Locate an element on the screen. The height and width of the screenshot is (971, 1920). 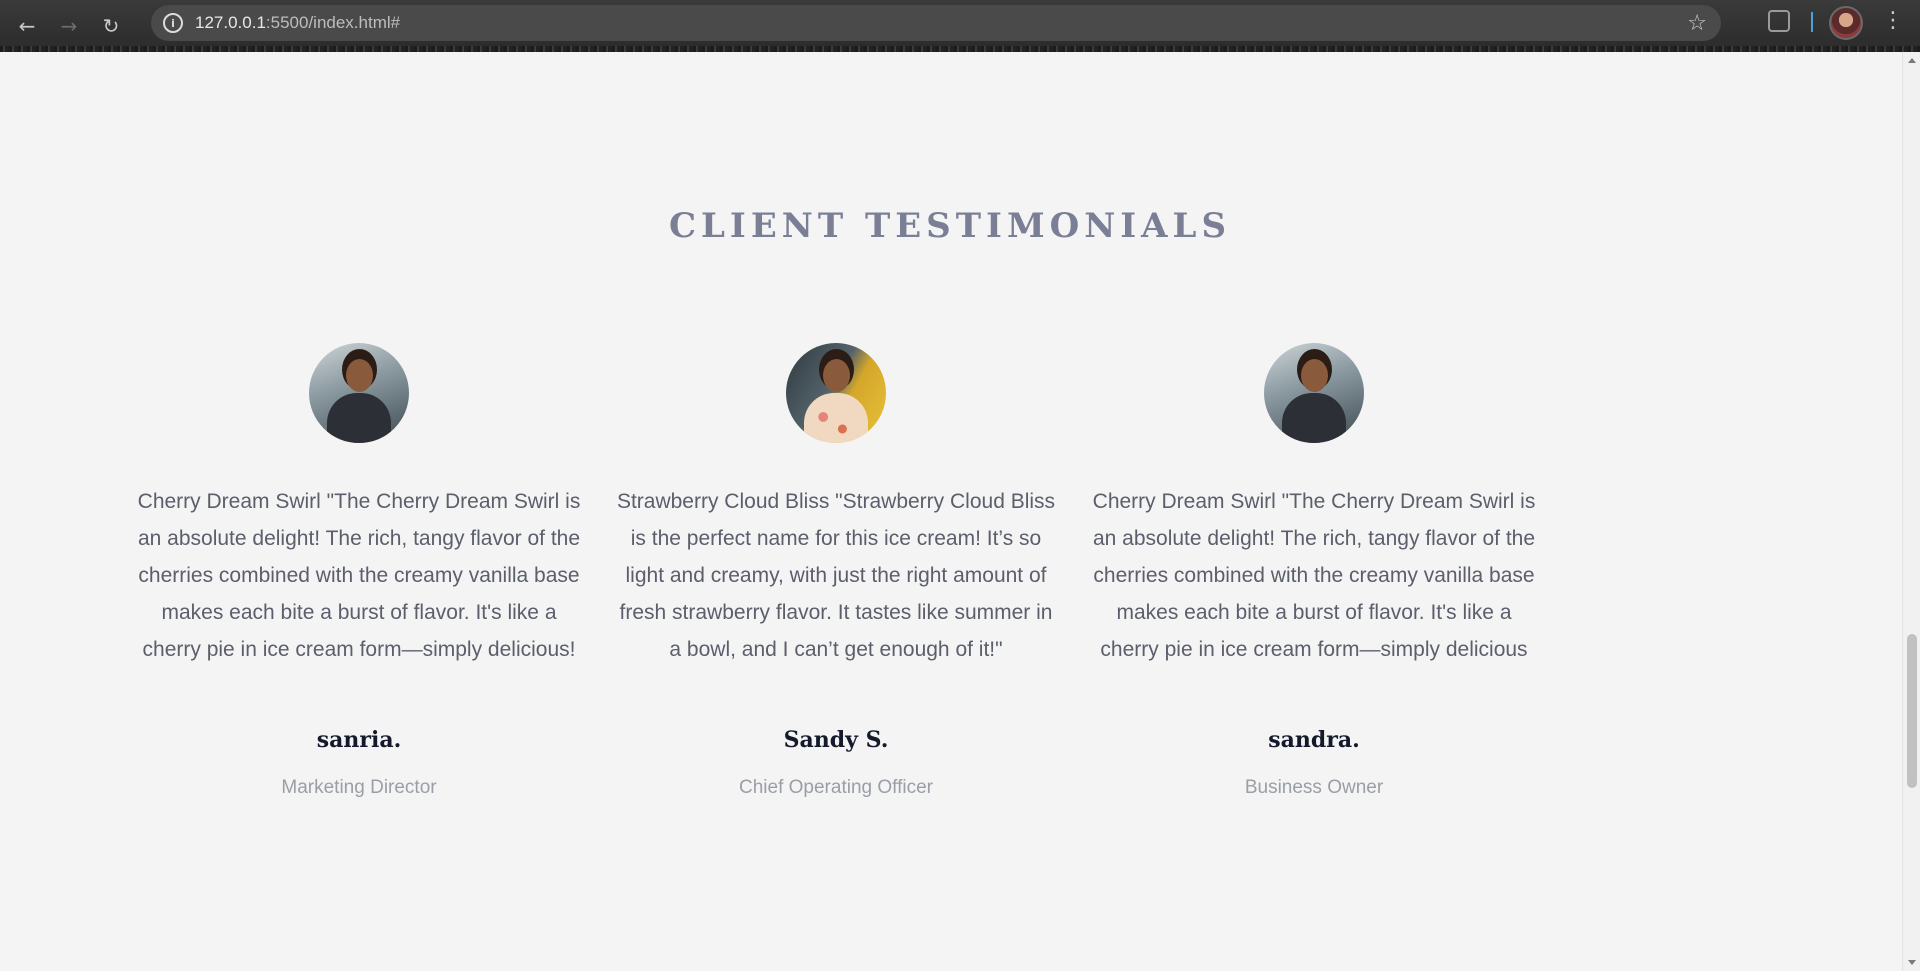
page-scrollbar is located at coordinates (1911, 511).